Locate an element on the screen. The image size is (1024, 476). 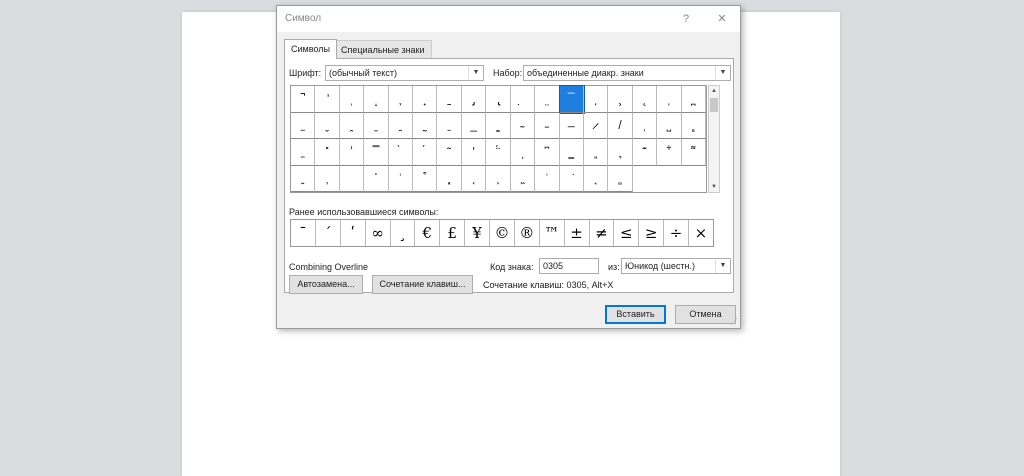
symbol-cell: ̚ is located at coordinates (303, 99).